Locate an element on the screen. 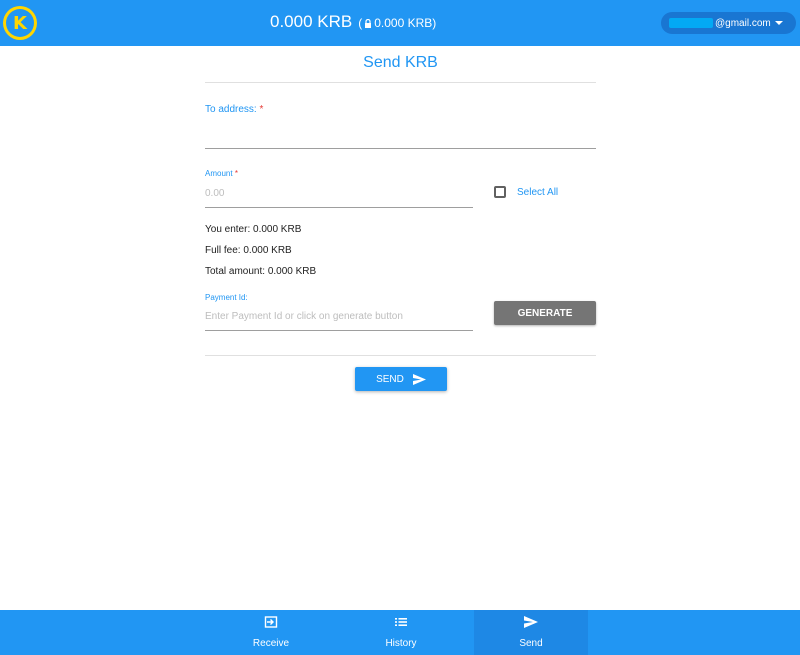 The width and height of the screenshot is (800, 655). locked-balance-amount: 0.000 KRB is located at coordinates (403, 23).